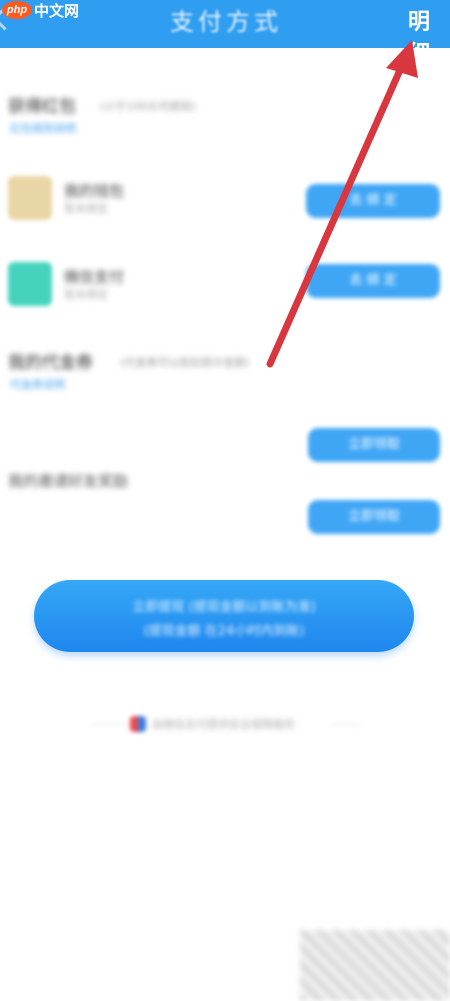 Image resolution: width=450 pixels, height=1001 pixels. Describe the element at coordinates (50, 363) in the screenshot. I see `section-title-coupon: 我的代金券` at that location.